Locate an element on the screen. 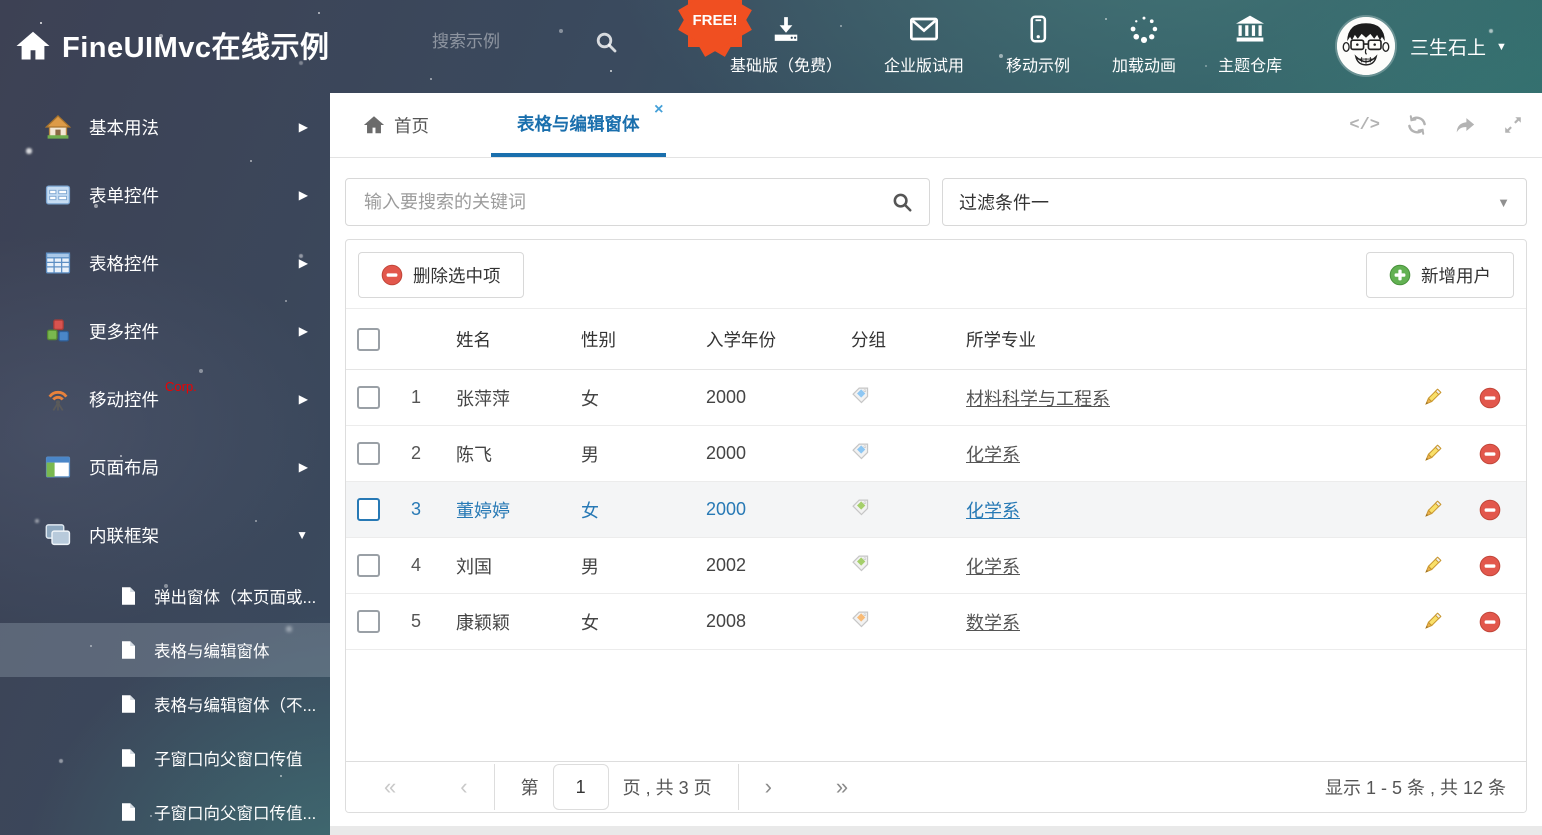 The height and width of the screenshot is (835, 1542). major-link: 材料科学与工程系 is located at coordinates (1038, 399).